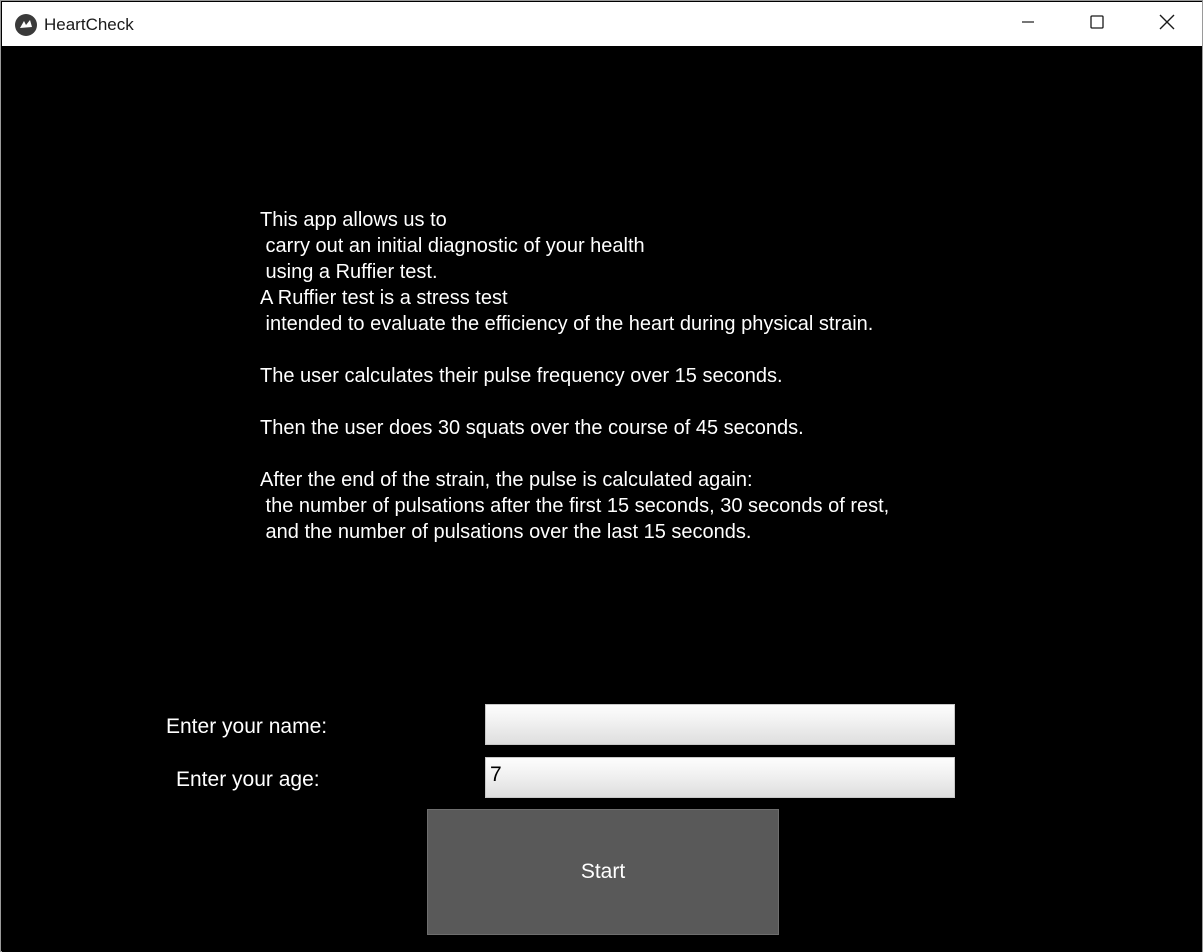  I want to click on start-button: Start, so click(603, 872).